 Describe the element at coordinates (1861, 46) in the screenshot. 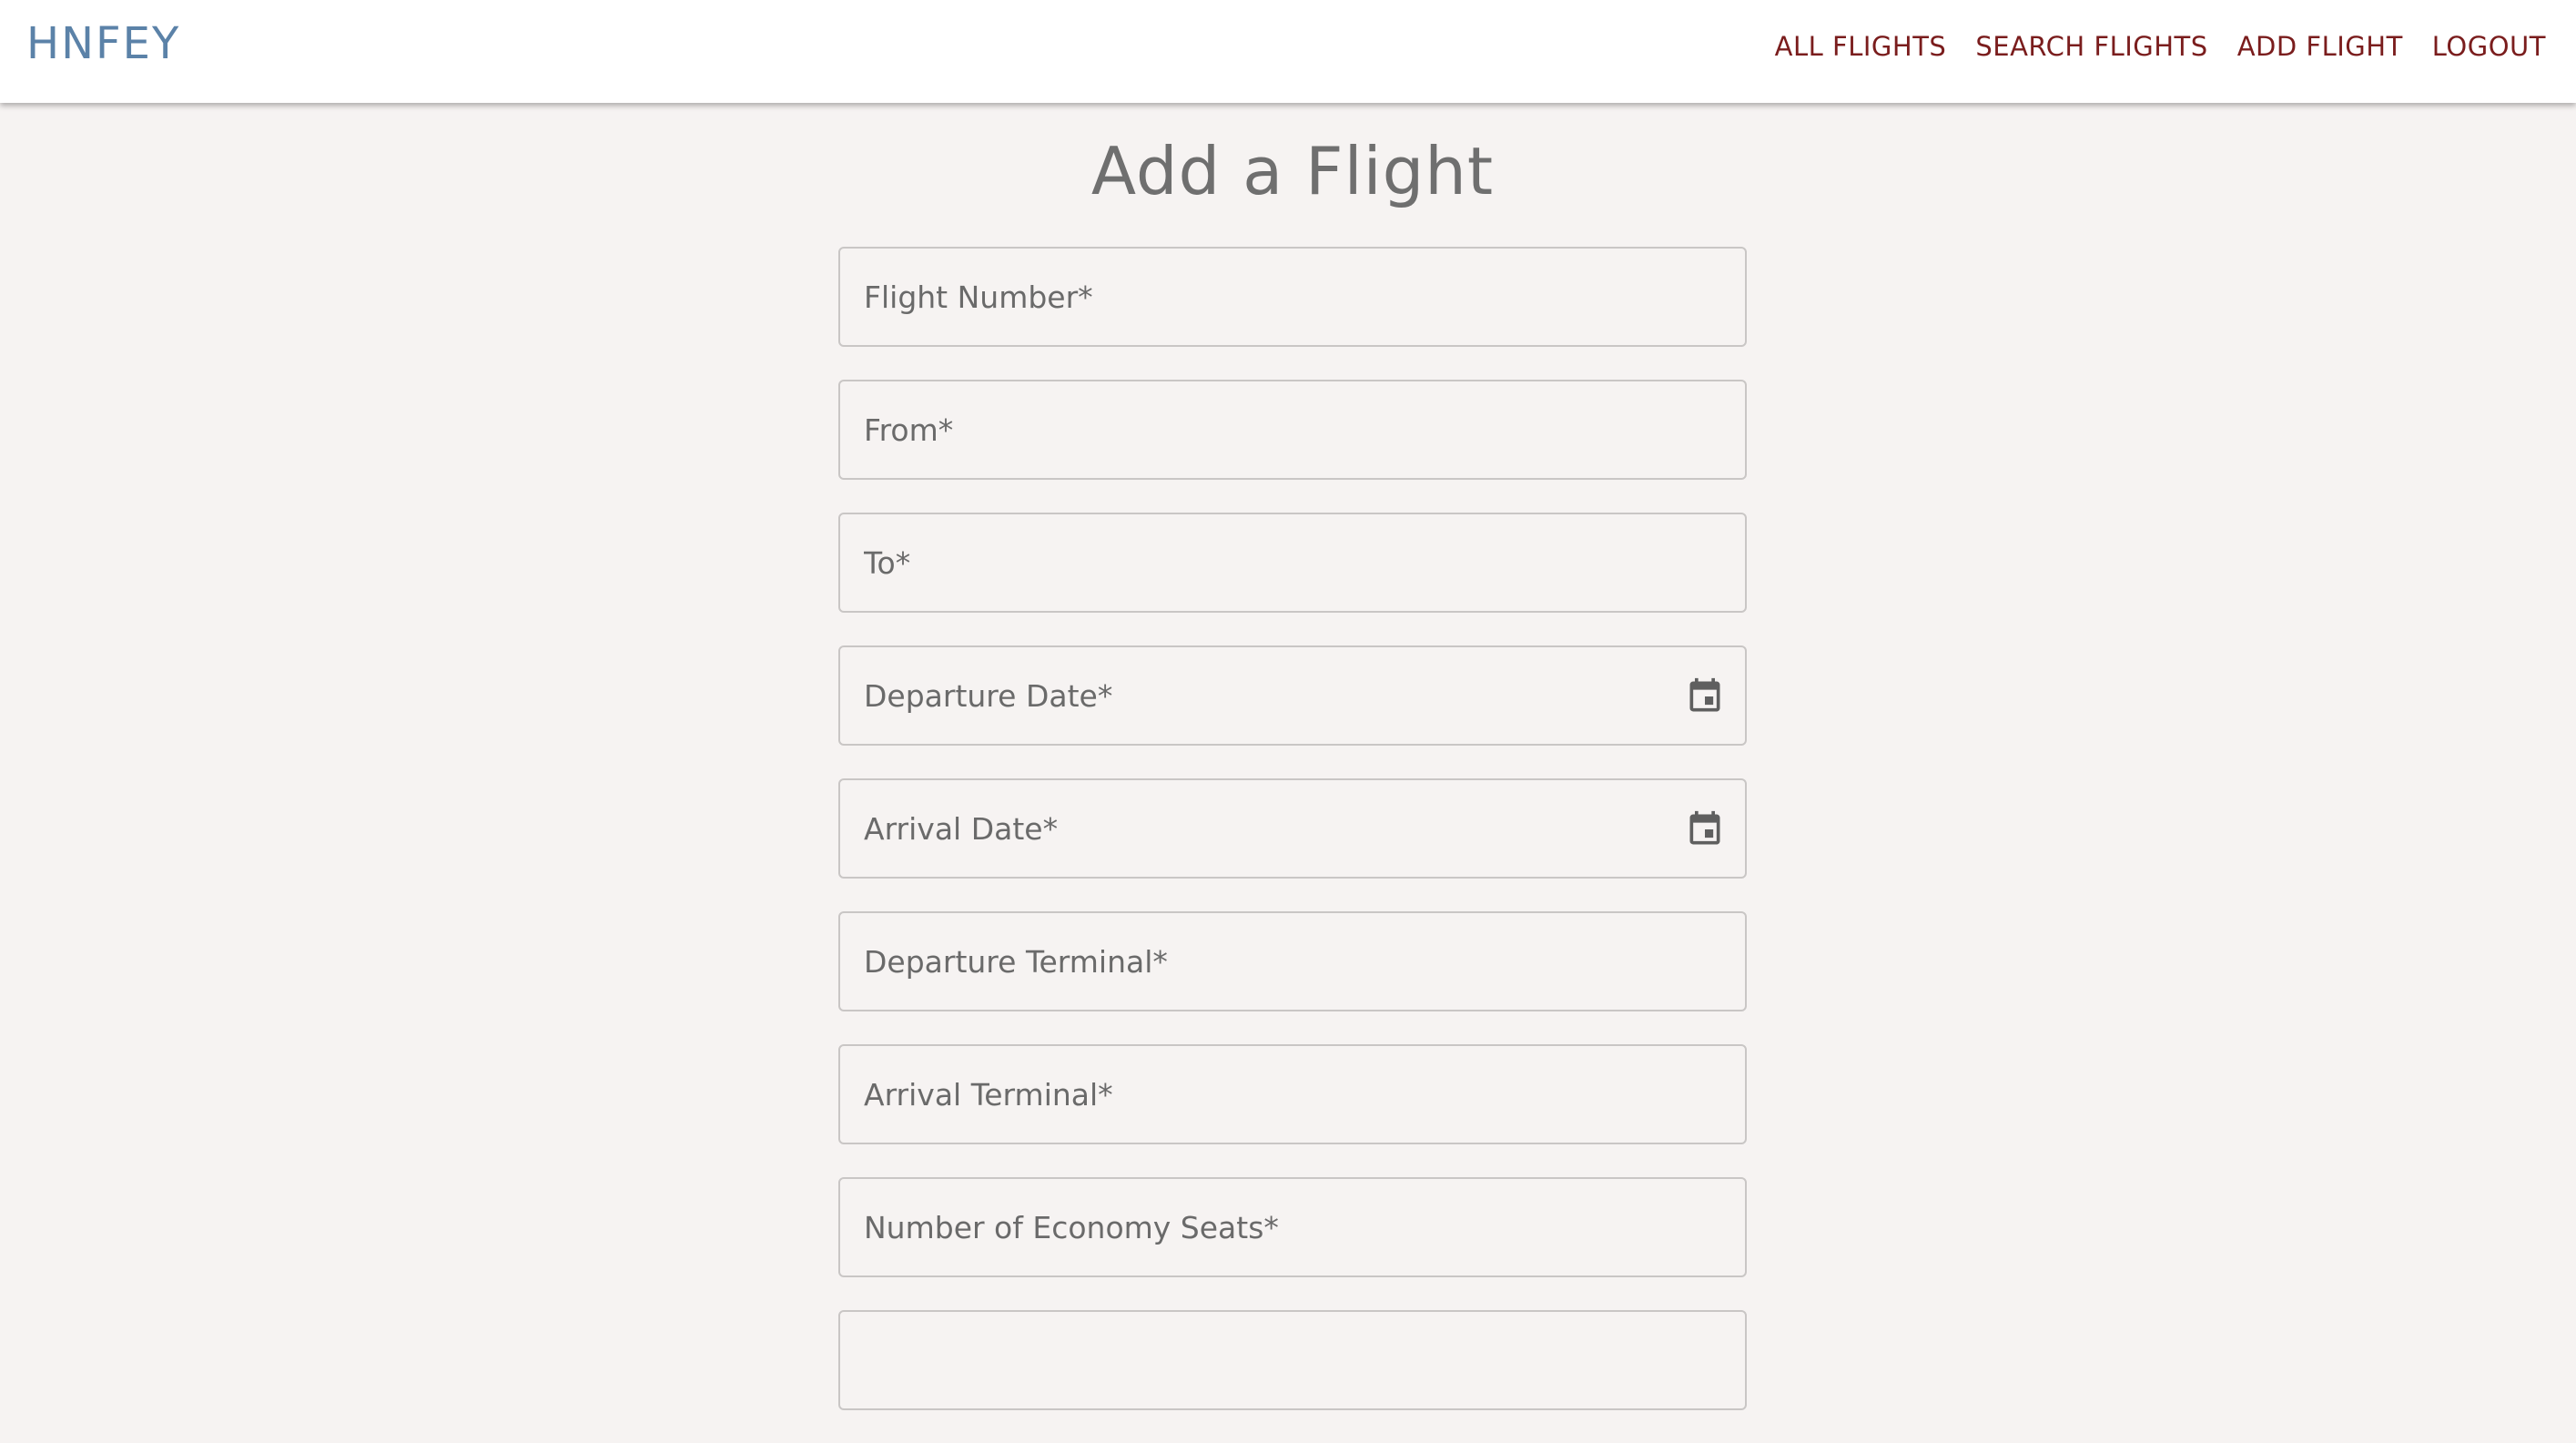

I see `nav-all-flights: ALL FLIGHTS` at that location.